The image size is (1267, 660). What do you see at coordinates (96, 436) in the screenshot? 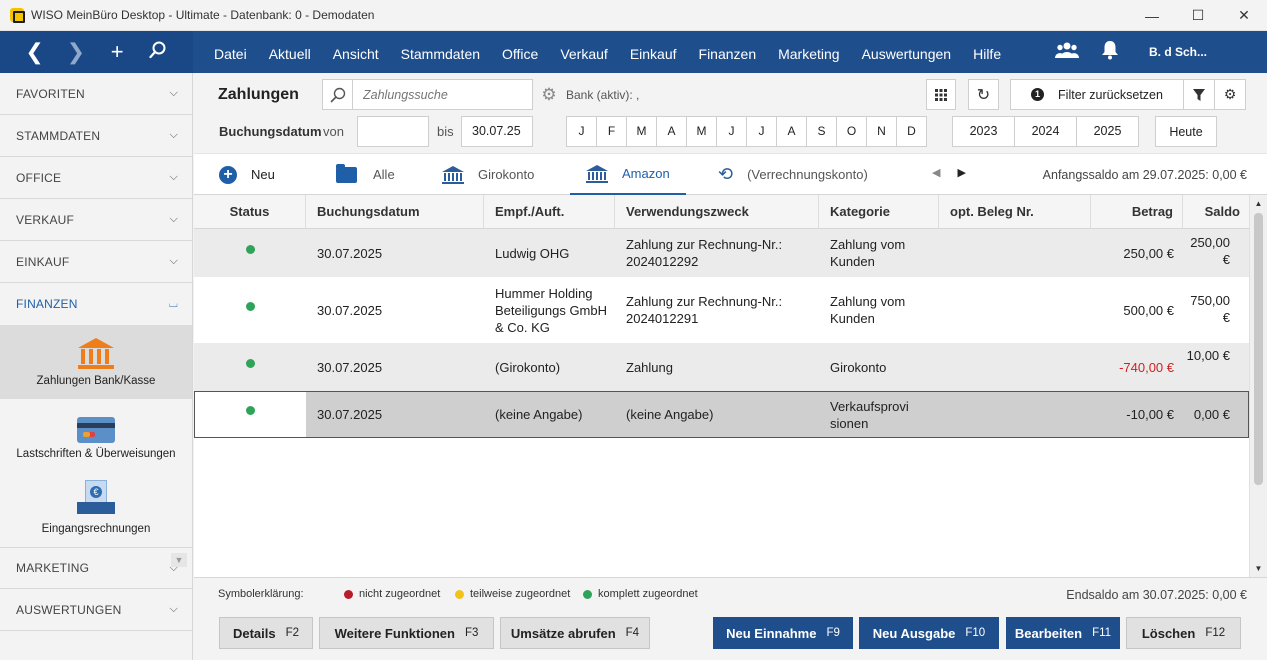
I see `sidebar-item-lastschriften: Lastschriften & Überweisungen` at bounding box center [96, 436].